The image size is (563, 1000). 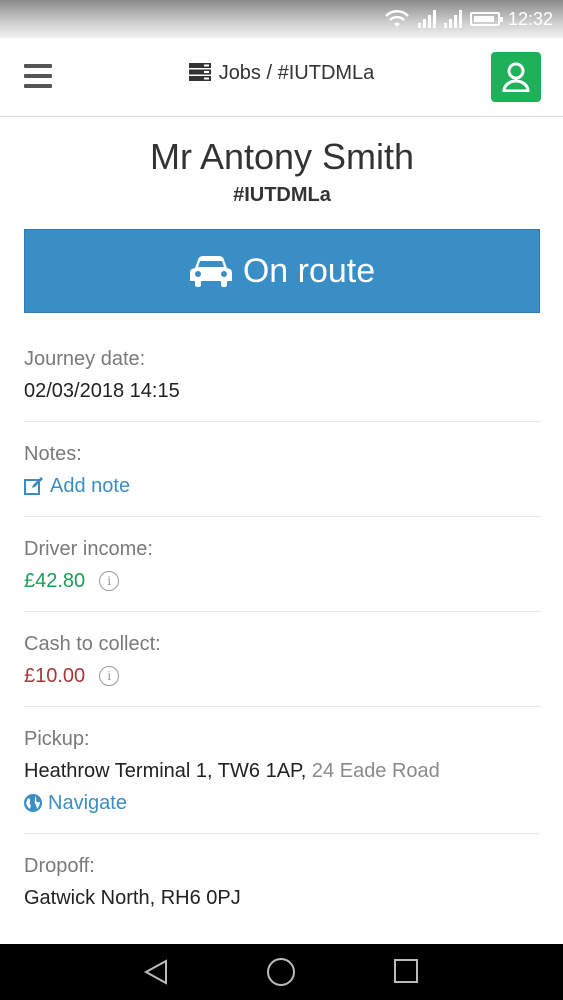 What do you see at coordinates (55, 676) in the screenshot?
I see `cash-value: £10.00` at bounding box center [55, 676].